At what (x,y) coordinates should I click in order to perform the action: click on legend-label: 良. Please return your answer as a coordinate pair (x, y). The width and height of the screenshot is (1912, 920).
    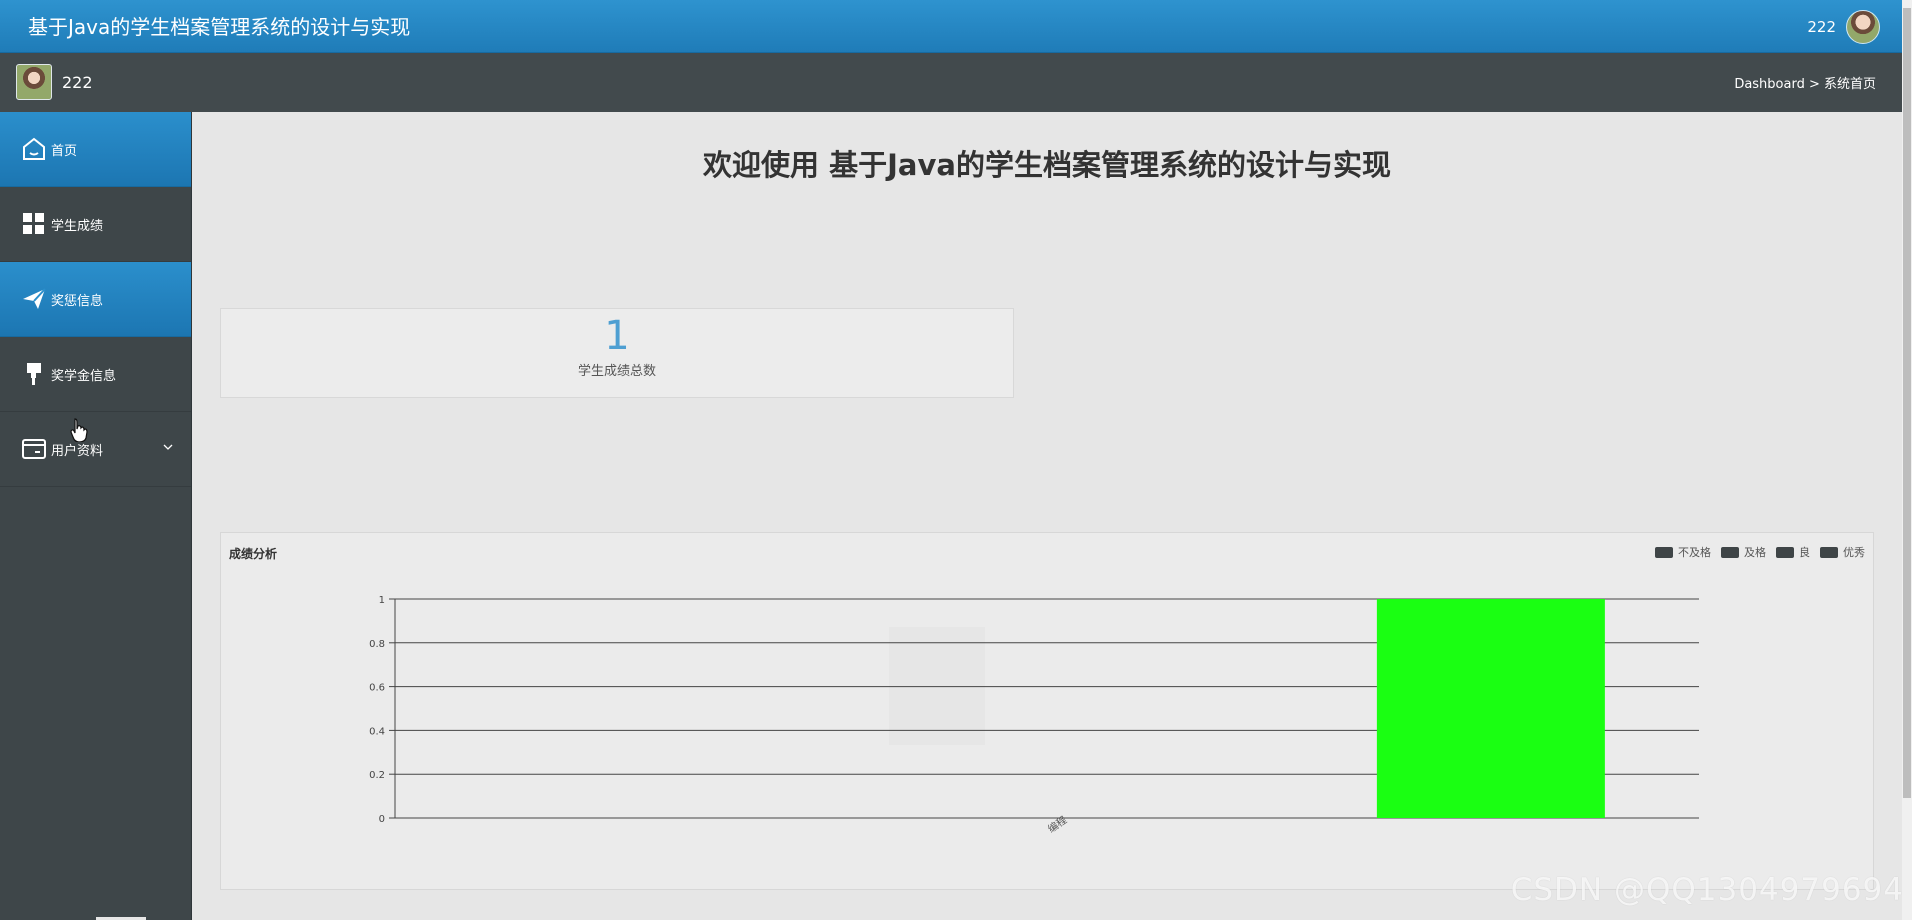
    Looking at the image, I should click on (1804, 552).